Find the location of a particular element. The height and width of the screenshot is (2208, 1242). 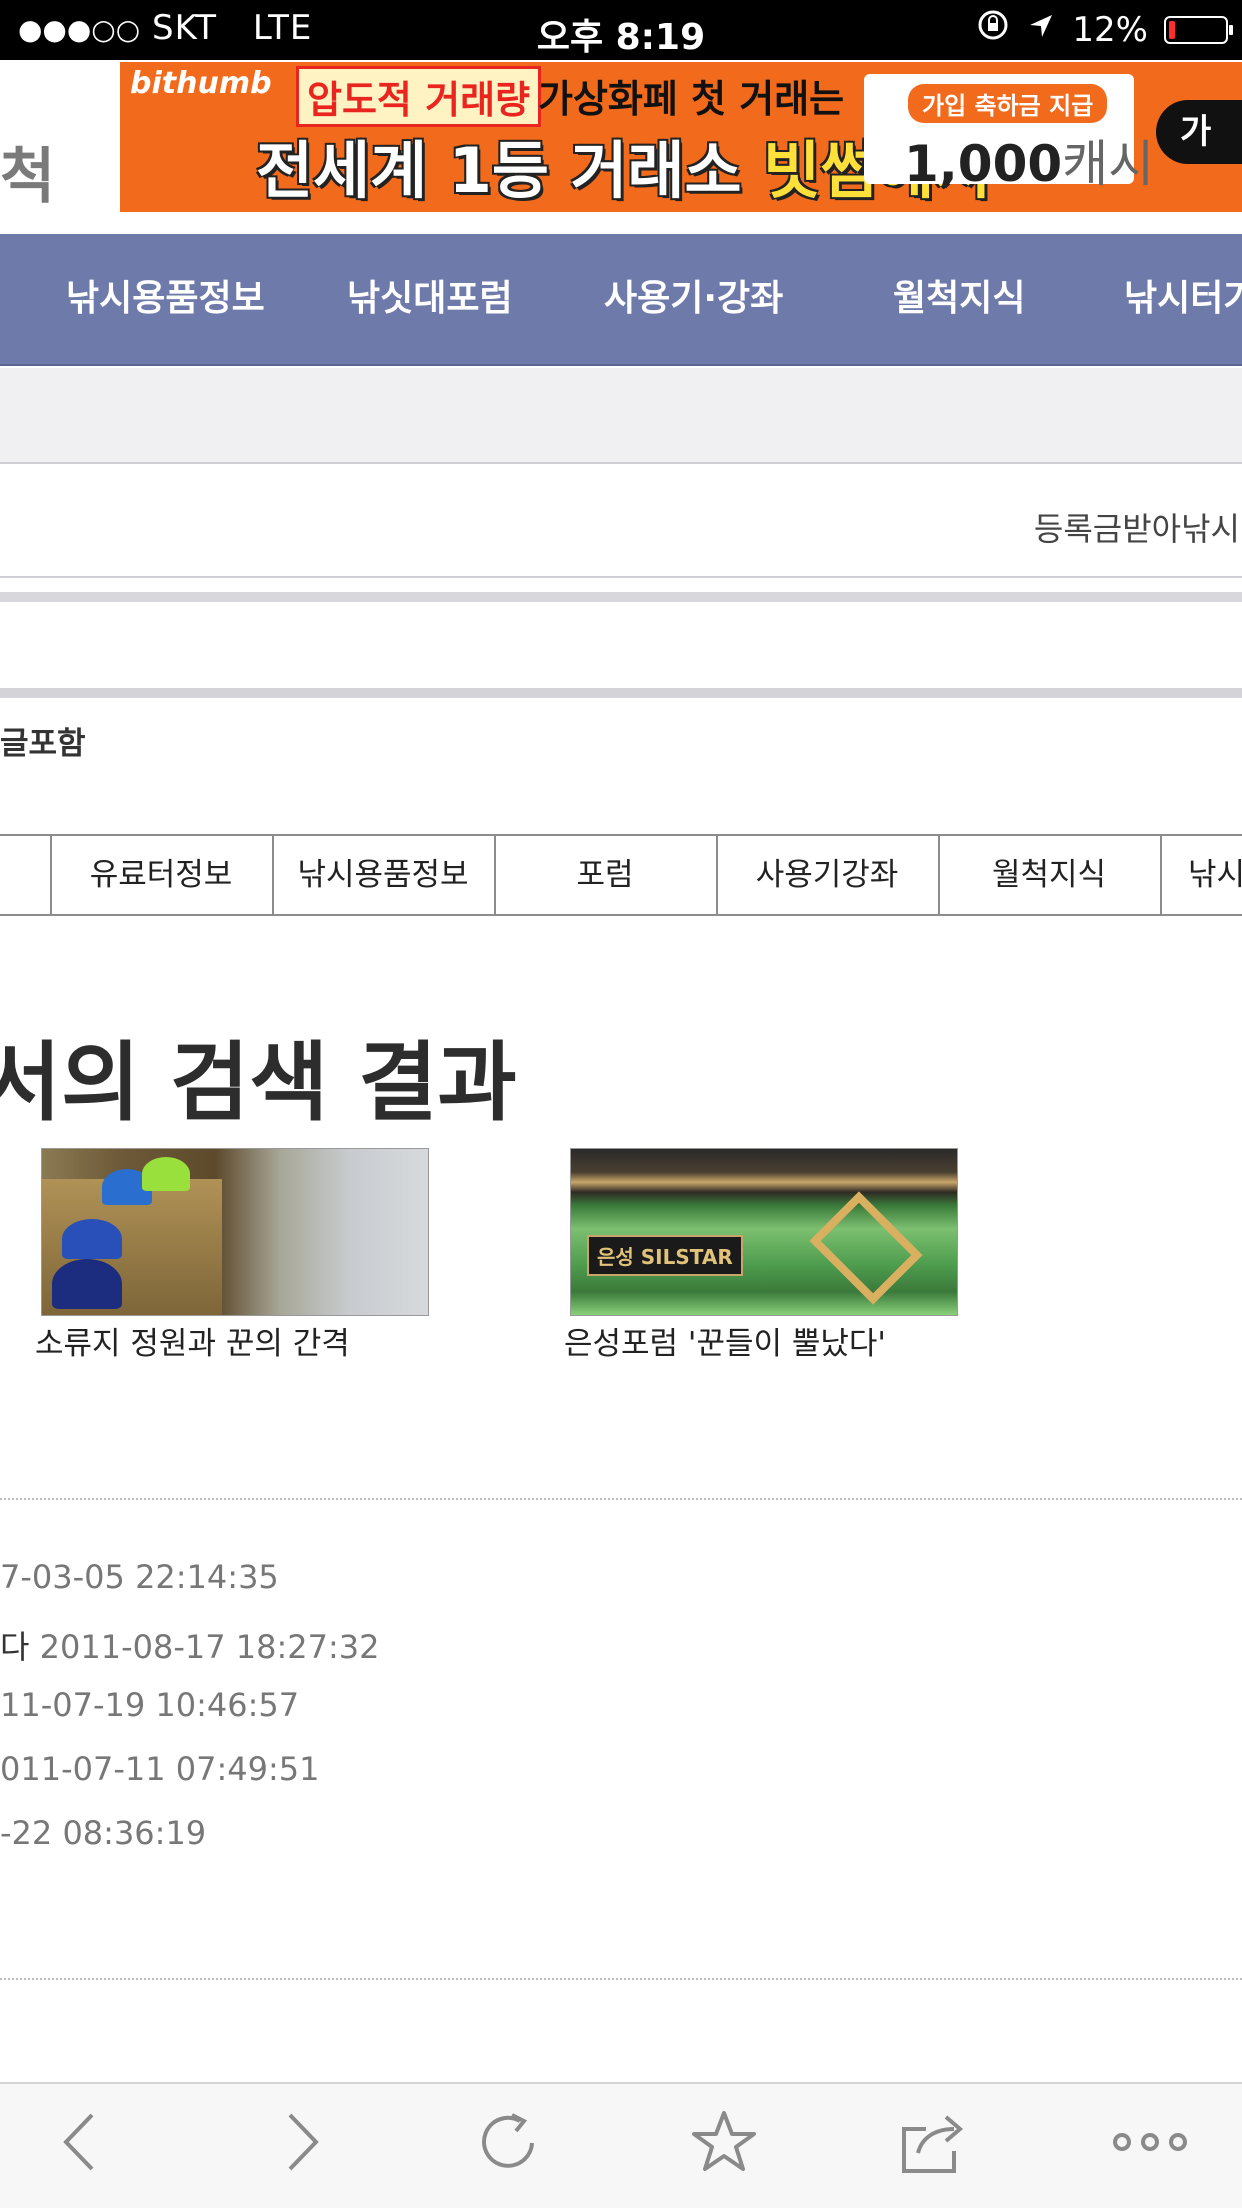

battery-percent: 12% is located at coordinates (1110, 29).